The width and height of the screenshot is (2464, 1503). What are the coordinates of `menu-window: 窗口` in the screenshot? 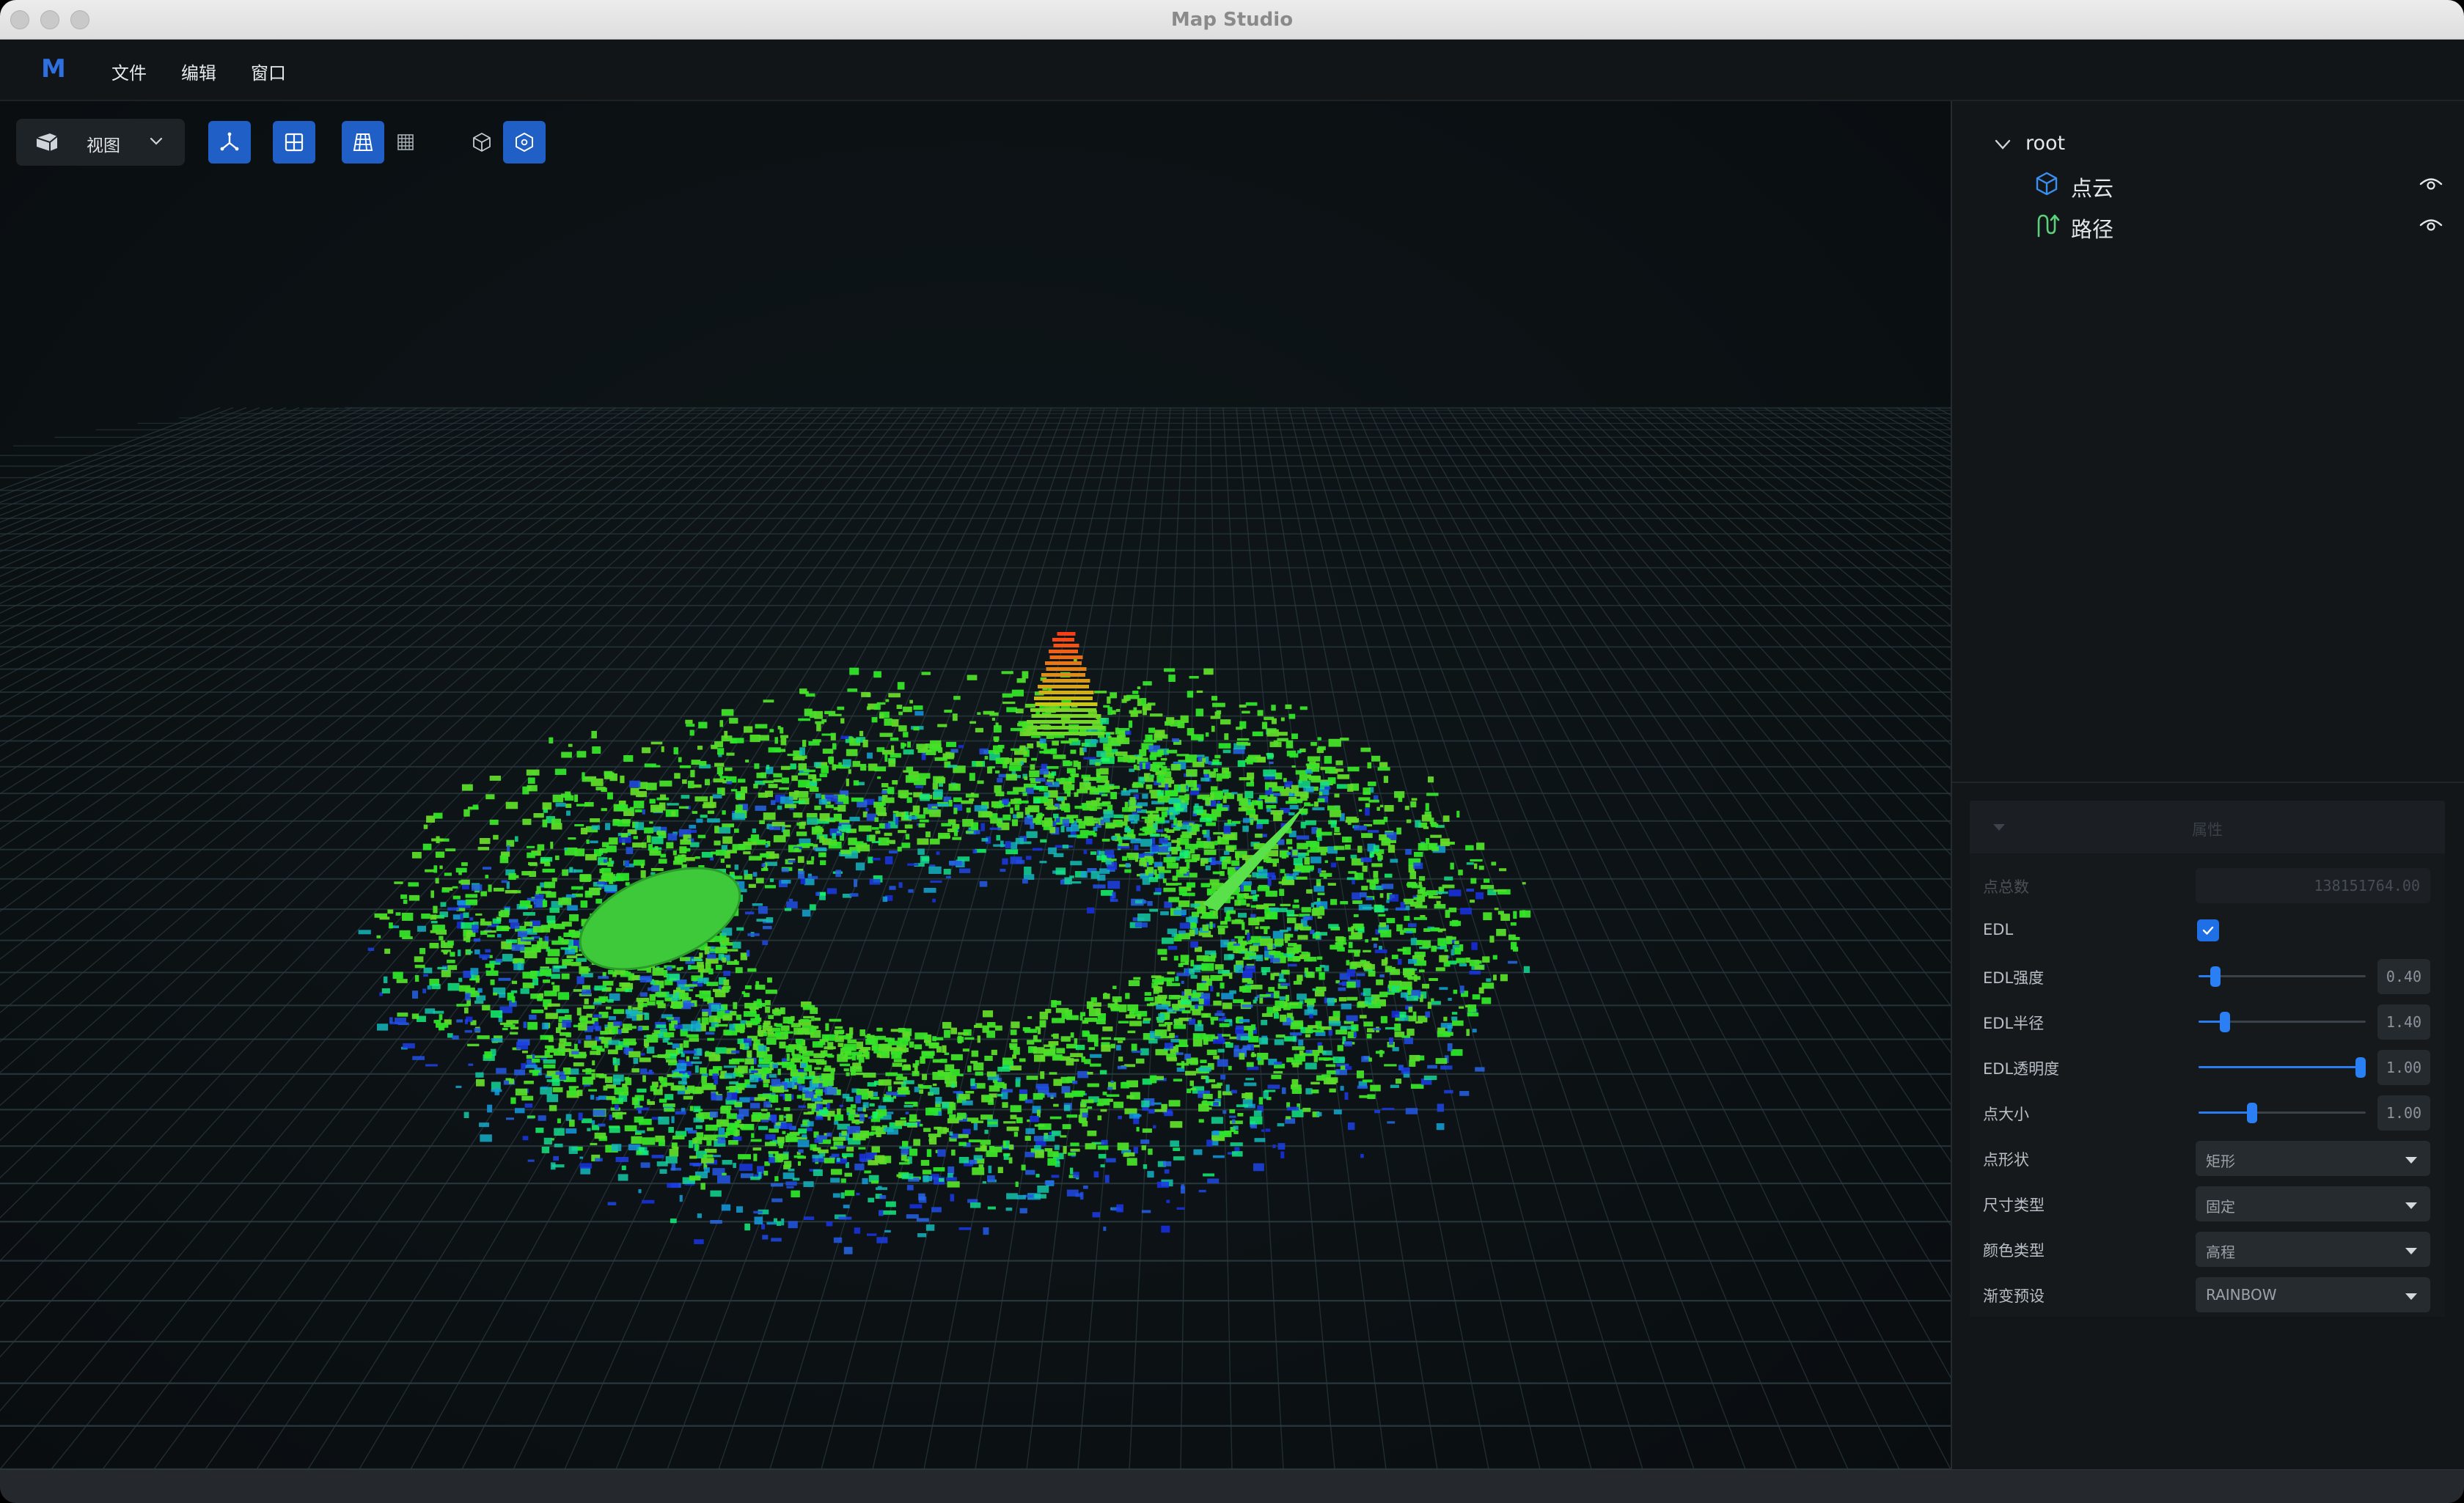 It's located at (268, 71).